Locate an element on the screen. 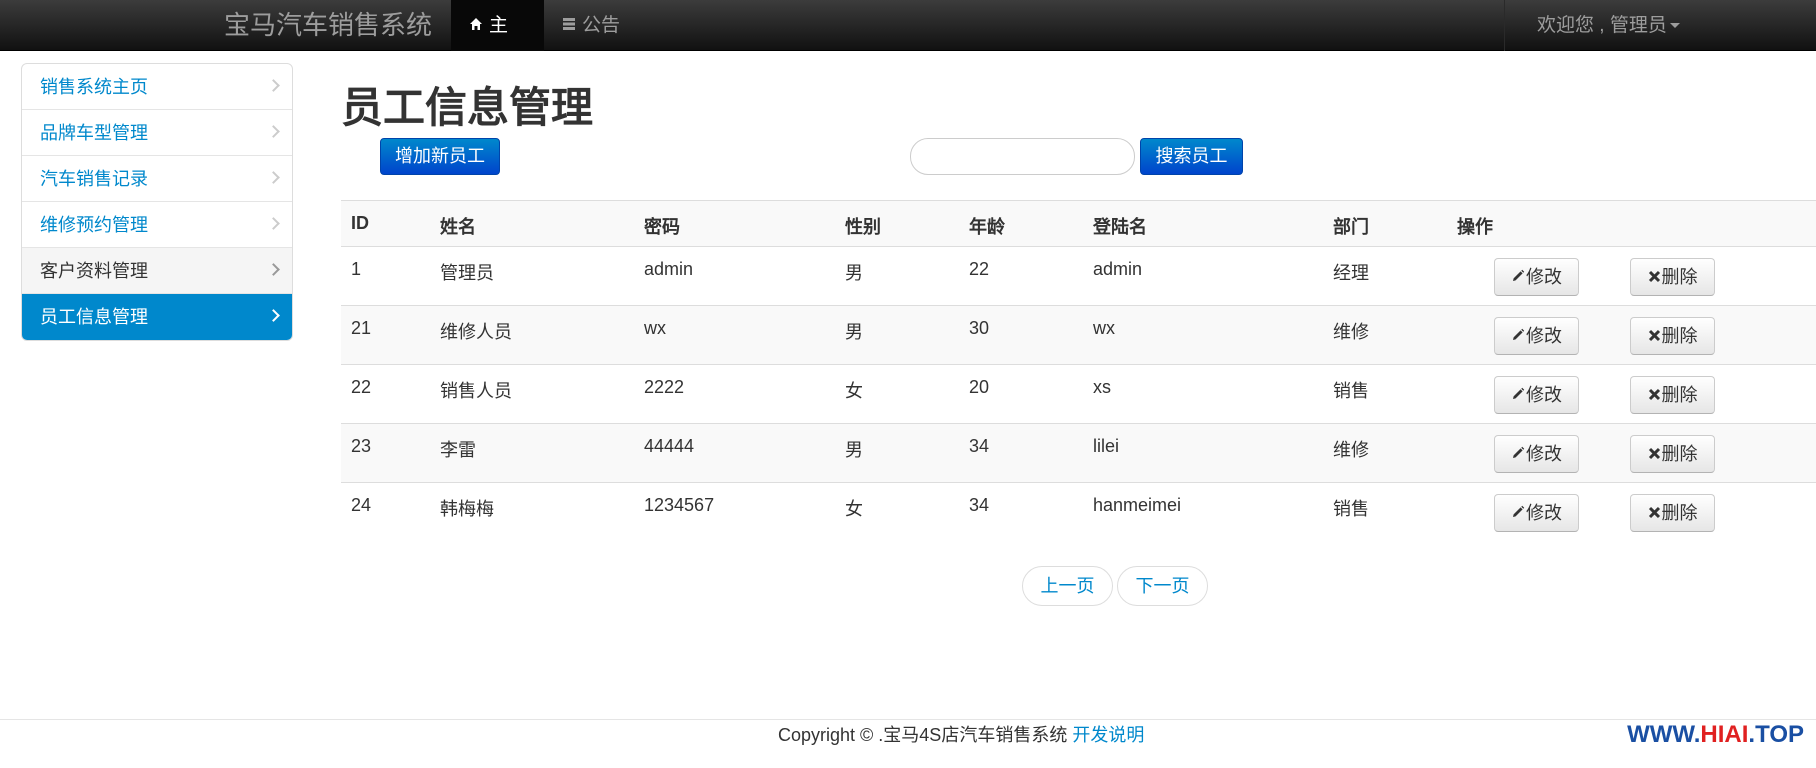 The image size is (1816, 768). cell-login: admin is located at coordinates (1118, 269).